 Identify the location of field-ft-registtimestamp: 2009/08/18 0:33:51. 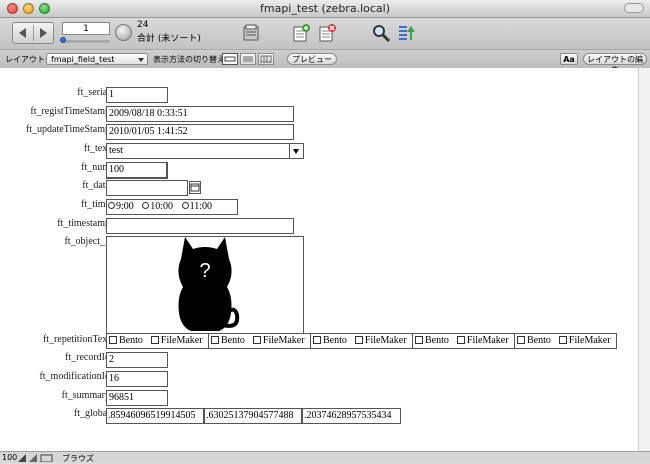
(200, 114).